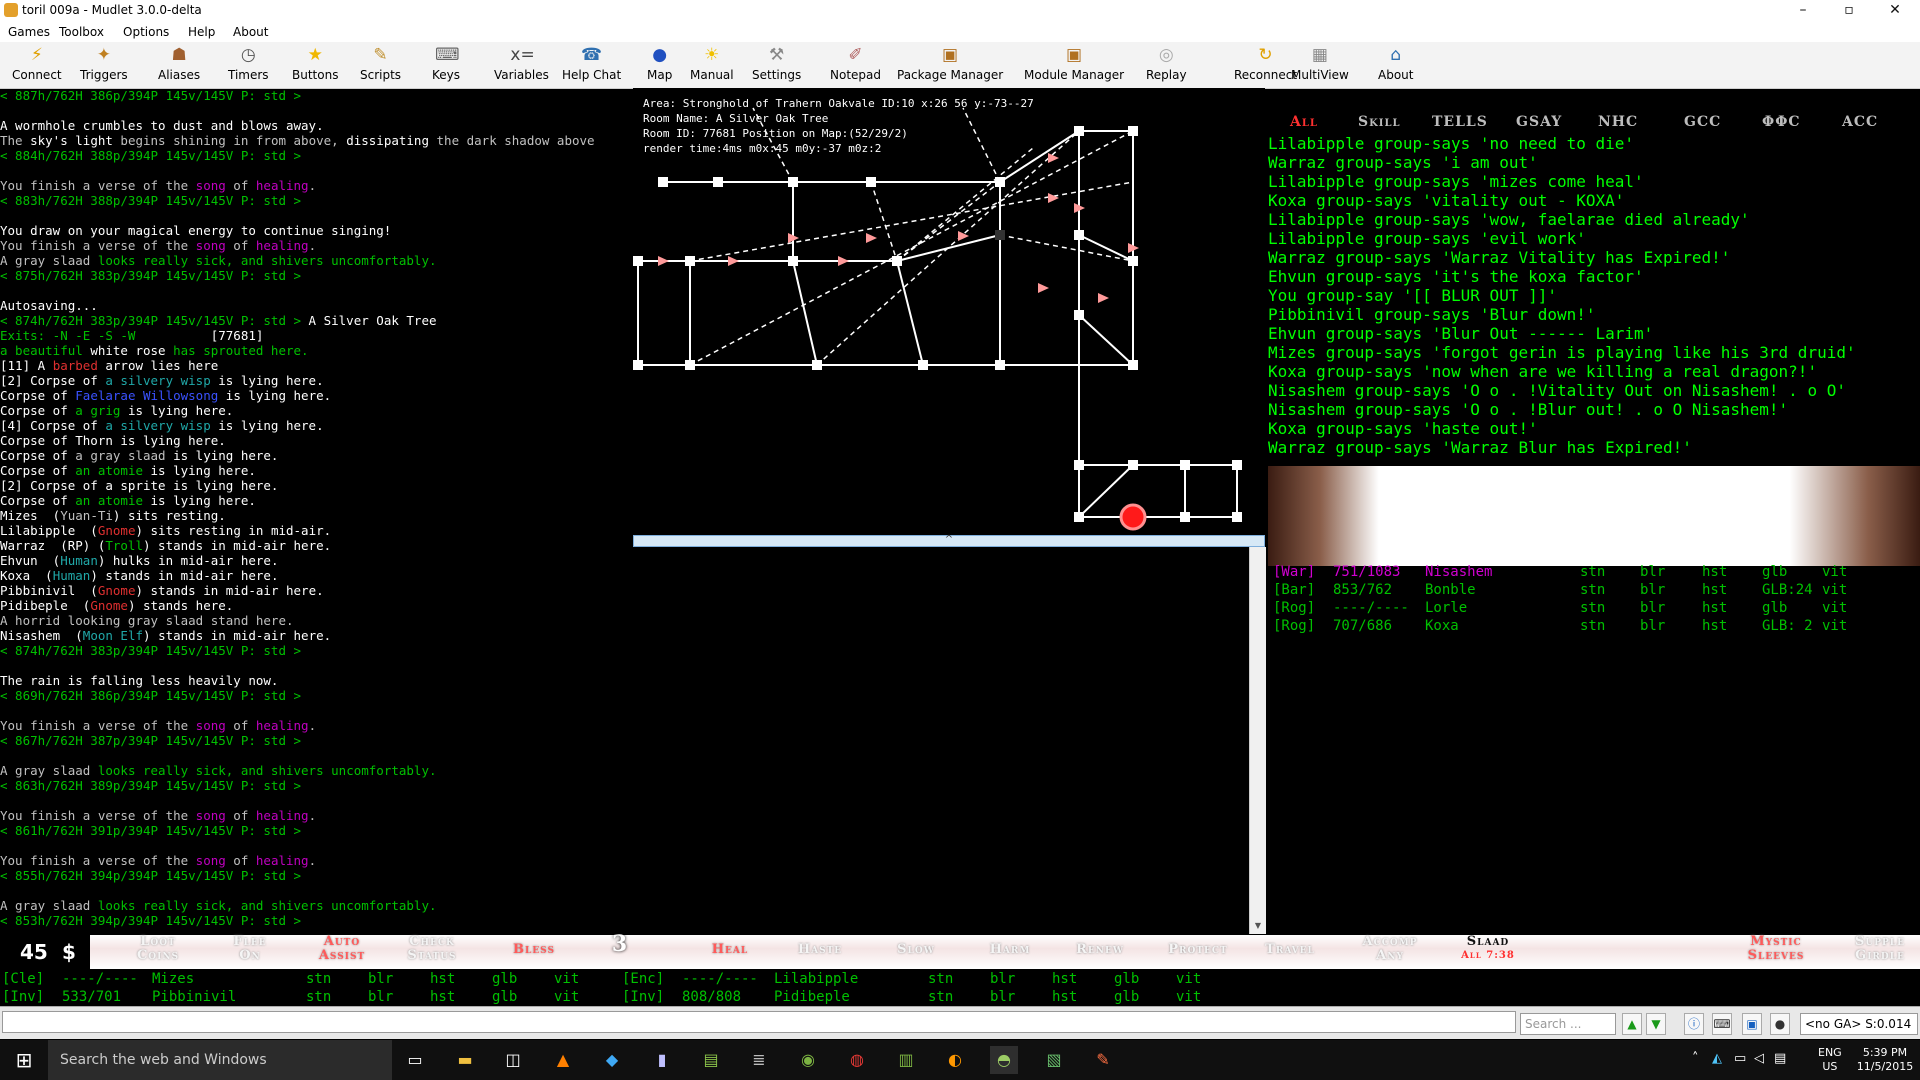 The height and width of the screenshot is (1080, 1920). I want to click on action-button-3: 3, so click(620, 944).